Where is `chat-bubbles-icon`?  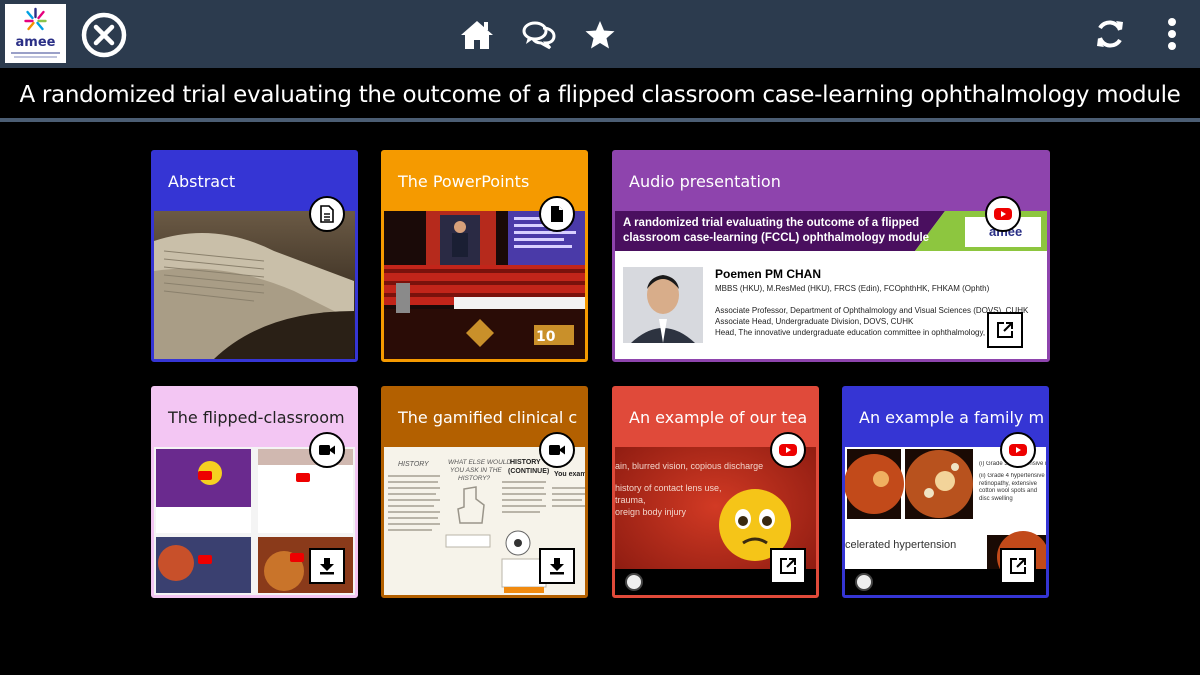
chat-bubbles-icon is located at coordinates (539, 35).